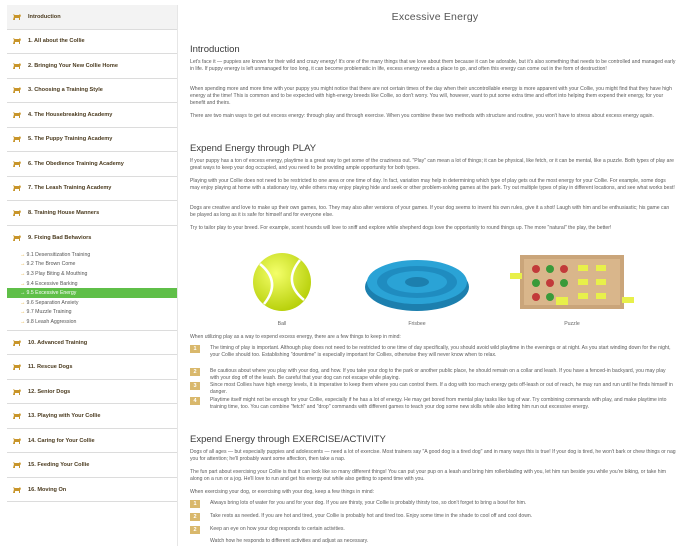  Describe the element at coordinates (92, 42) in the screenshot. I see `sidebar-item: 1. All about the Collie` at that location.